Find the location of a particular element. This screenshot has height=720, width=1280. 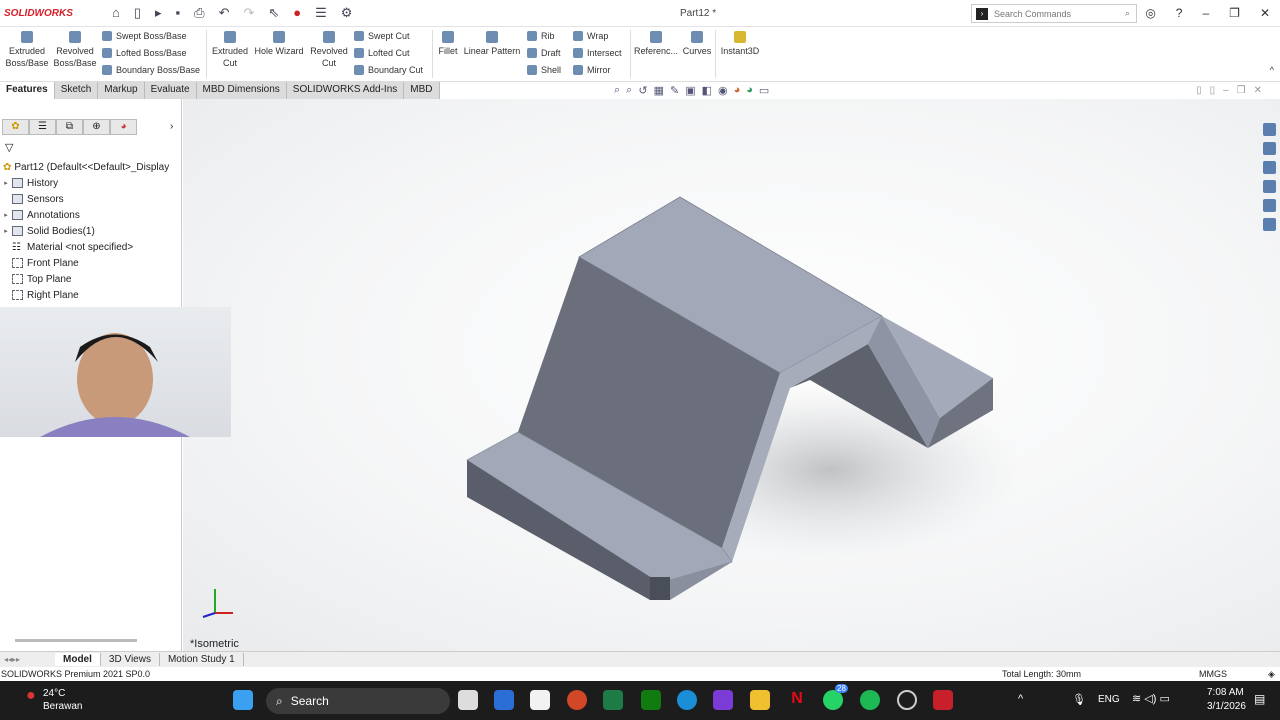

tab-mbd: MBD is located at coordinates (422, 90).